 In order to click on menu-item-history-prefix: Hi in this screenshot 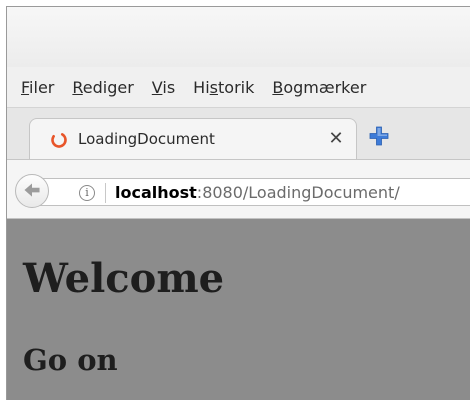, I will do `click(201, 87)`.